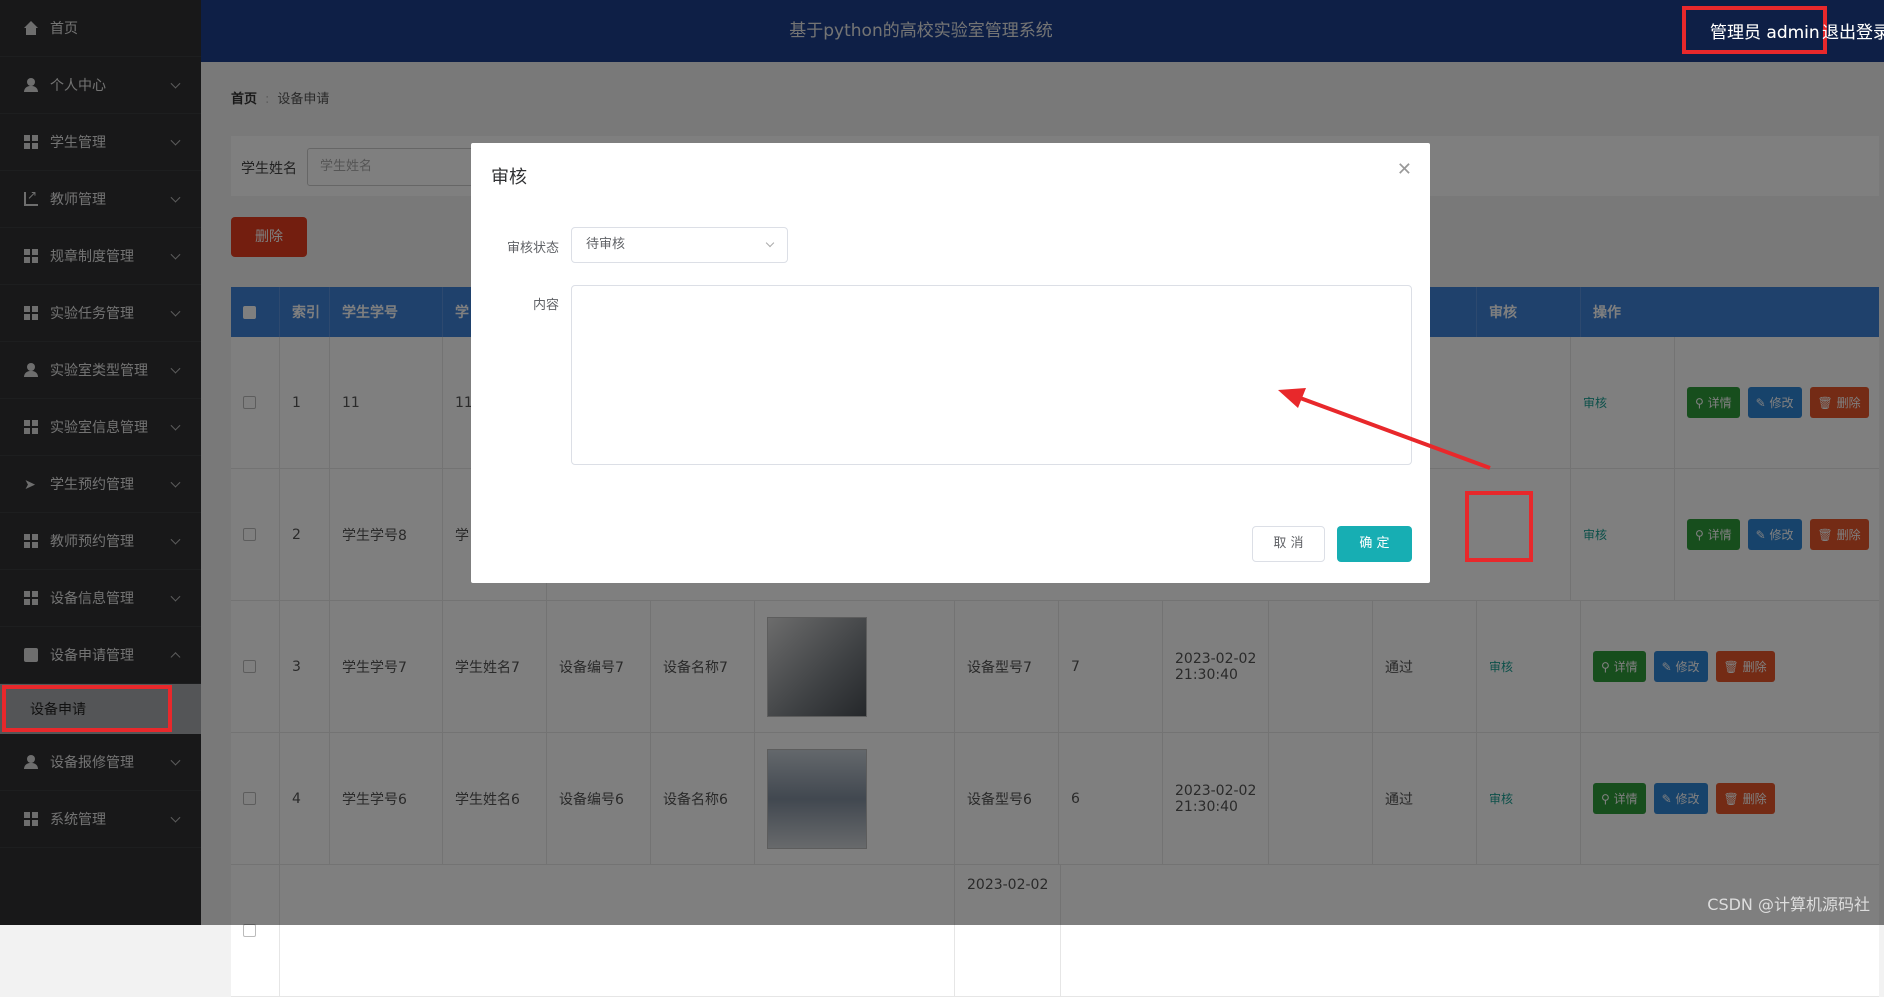 This screenshot has height=997, width=1884. What do you see at coordinates (1292, 398) in the screenshot?
I see `arrow-head` at bounding box center [1292, 398].